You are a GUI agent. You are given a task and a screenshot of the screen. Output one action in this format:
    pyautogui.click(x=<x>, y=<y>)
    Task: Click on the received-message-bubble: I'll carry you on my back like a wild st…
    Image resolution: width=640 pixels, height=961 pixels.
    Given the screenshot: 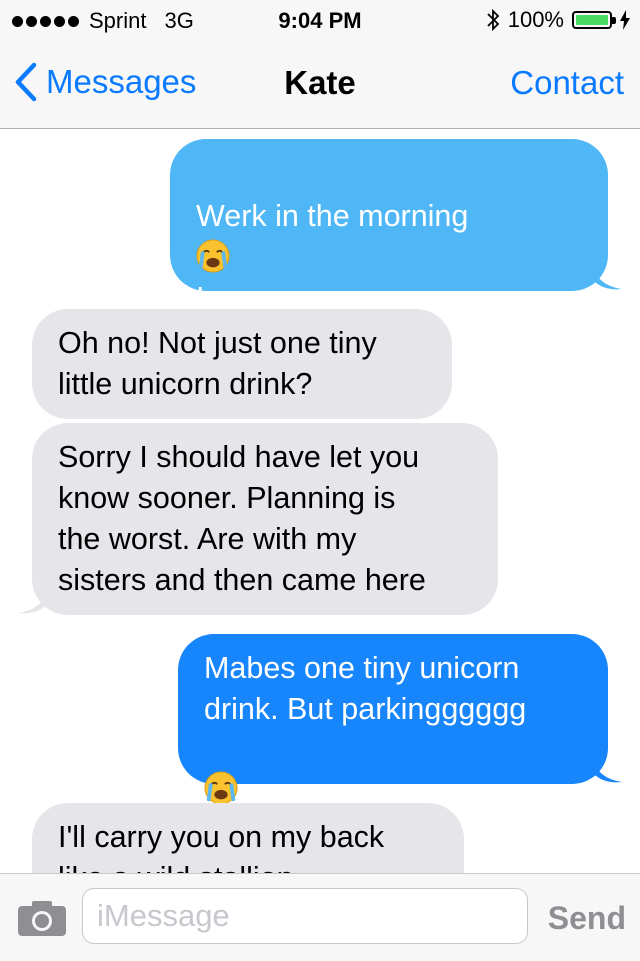 What is the action you would take?
    pyautogui.click(x=248, y=838)
    